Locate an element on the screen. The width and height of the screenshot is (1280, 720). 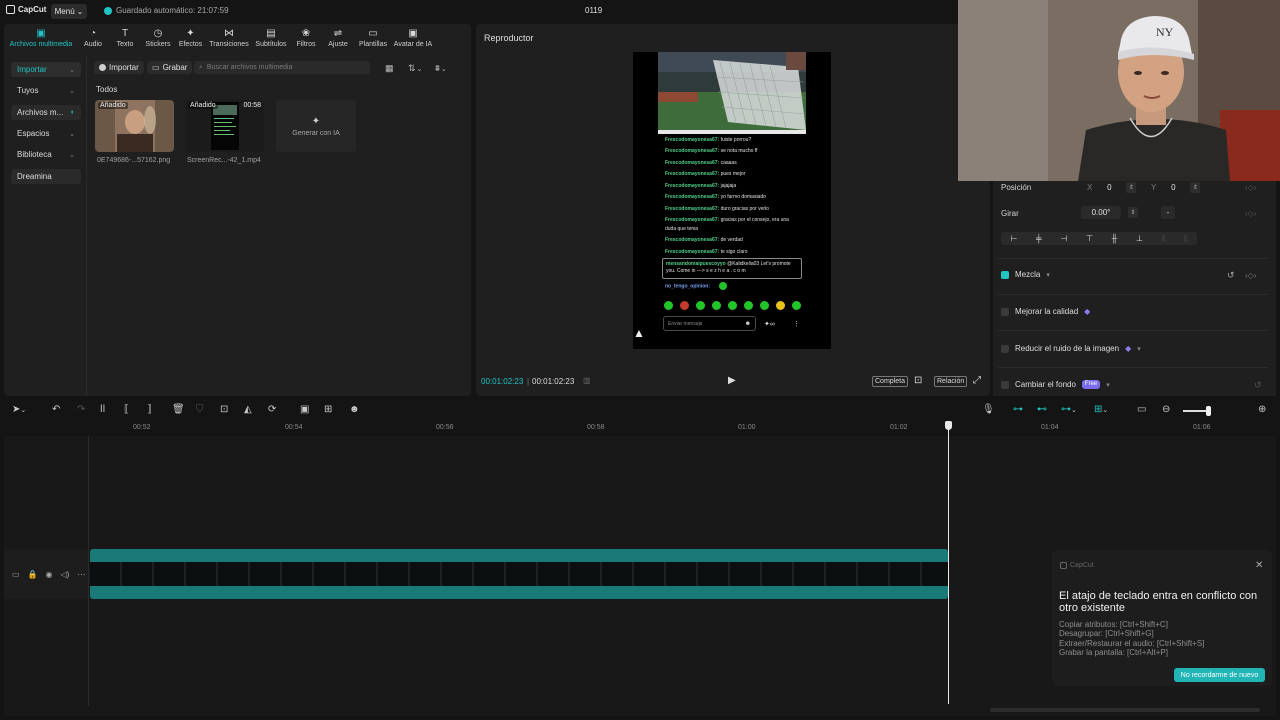
sidebar-item-library: Biblioteca ⌄ is located at coordinates (46, 154).